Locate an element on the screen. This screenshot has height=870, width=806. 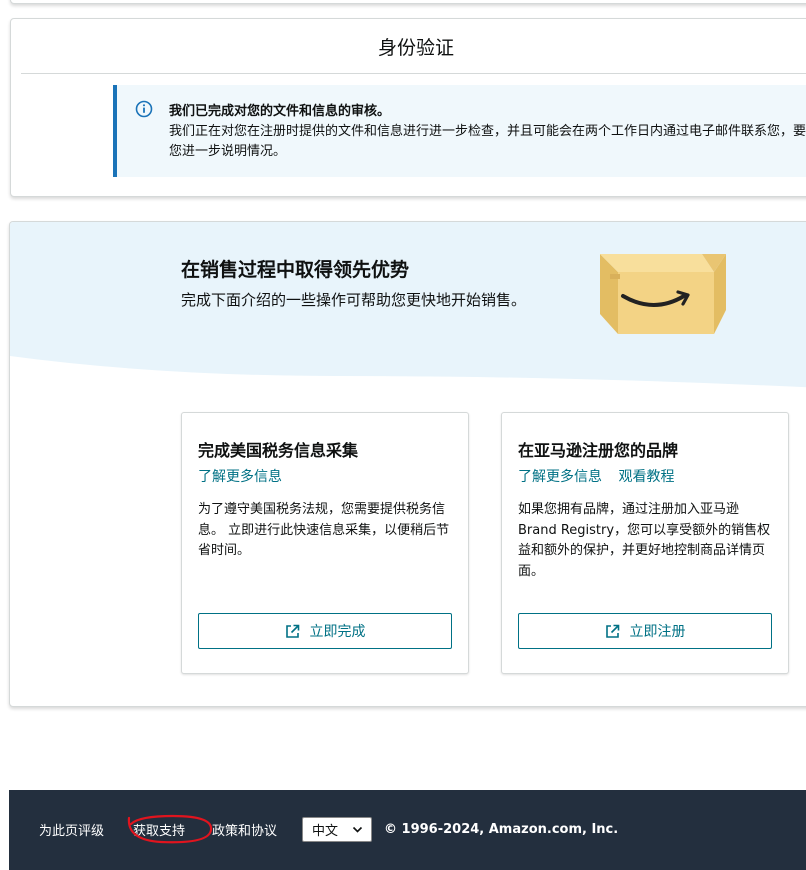
rate-page-link: 为此页评级 is located at coordinates (71, 829).